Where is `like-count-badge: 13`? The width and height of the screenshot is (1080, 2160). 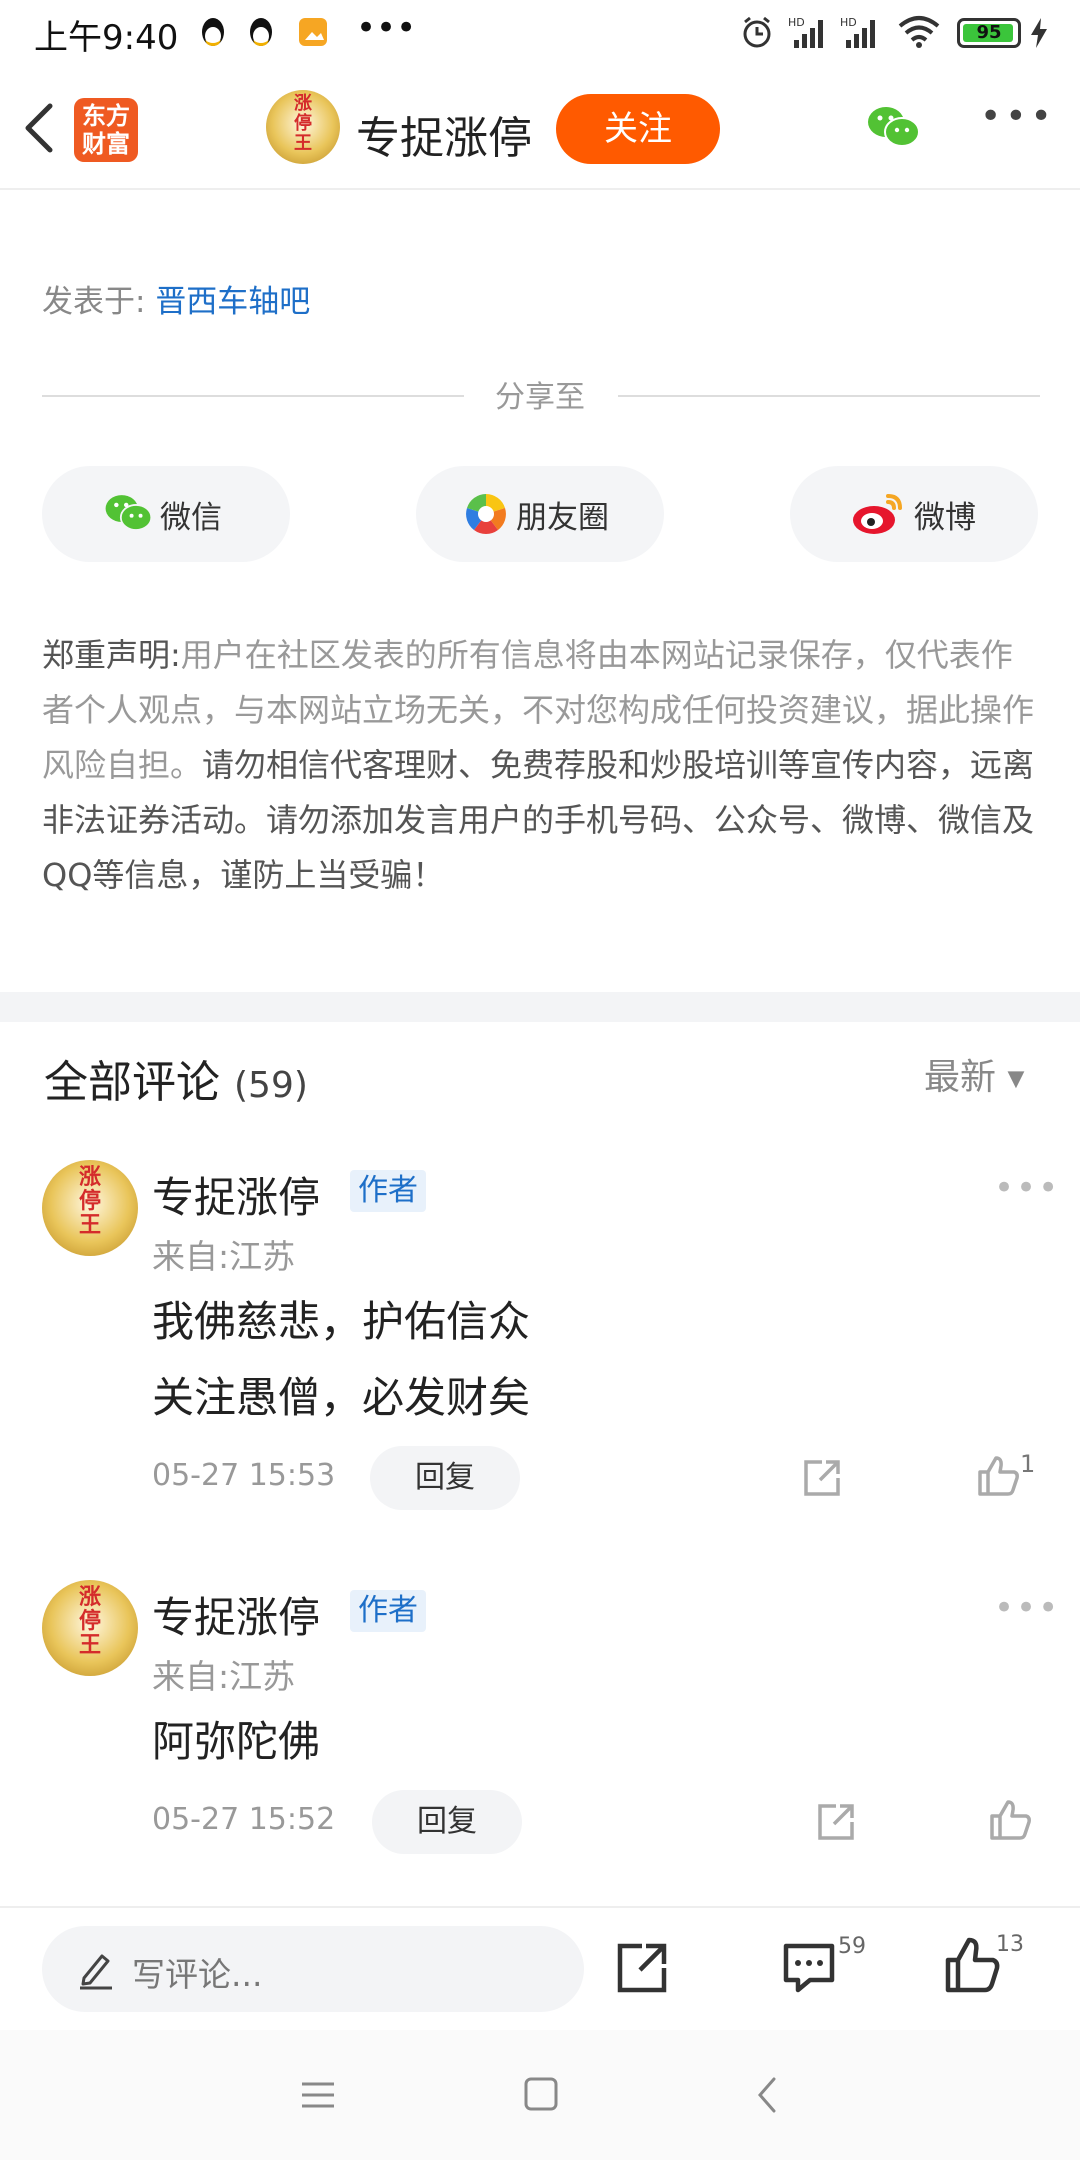
like-count-badge: 13 is located at coordinates (1010, 1944).